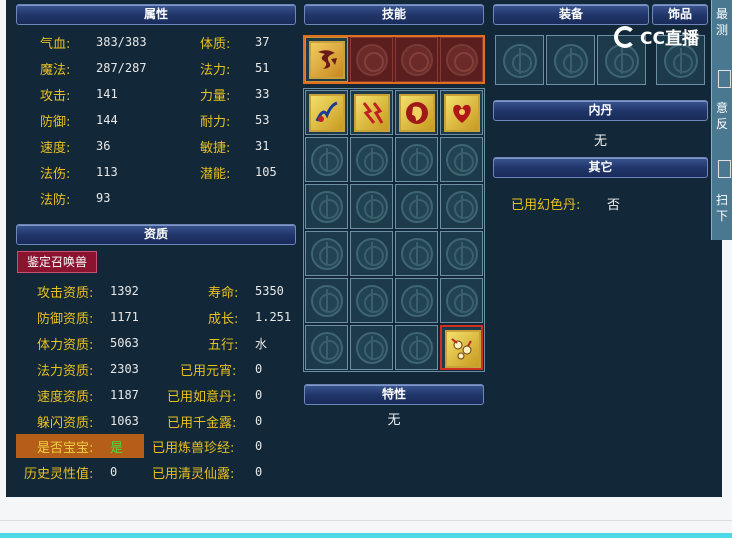 The width and height of the screenshot is (732, 538). What do you see at coordinates (124, 291) in the screenshot?
I see `atk-qual-value: 1392` at bounding box center [124, 291].